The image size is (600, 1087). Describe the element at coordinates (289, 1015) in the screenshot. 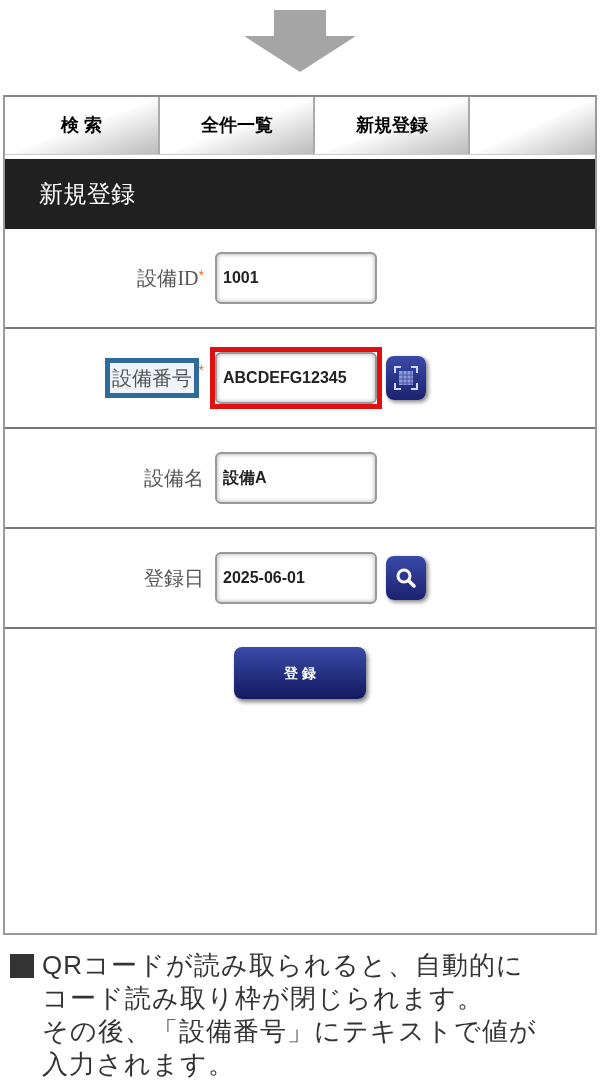

I see `caption-text: QRコードが読み取られると、自動的に コード読み取り枠が閉じられます。 その後、「設備番号」にテキストで値が 入力されます。` at that location.